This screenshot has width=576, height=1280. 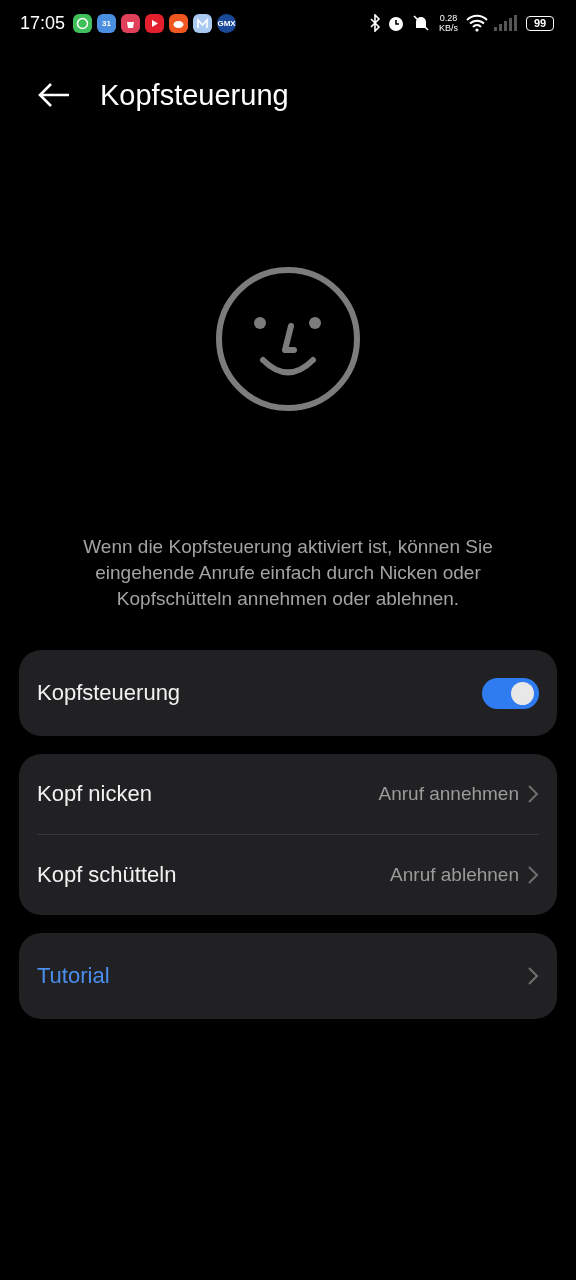 I want to click on setting-label: Kopf schütteln, so click(x=214, y=875).